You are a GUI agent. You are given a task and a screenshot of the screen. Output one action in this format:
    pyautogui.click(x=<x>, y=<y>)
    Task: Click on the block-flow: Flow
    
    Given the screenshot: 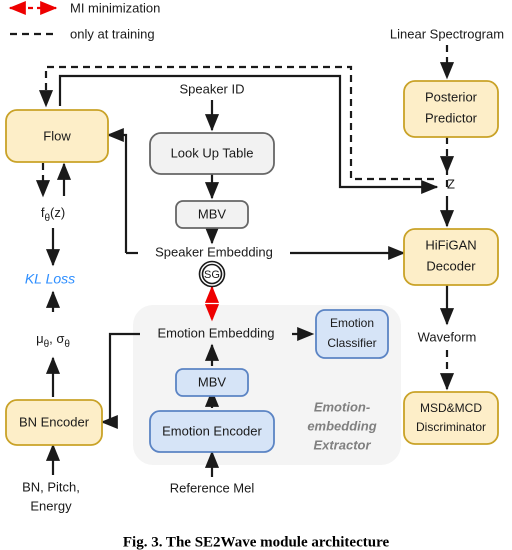 What is the action you would take?
    pyautogui.click(x=57, y=136)
    